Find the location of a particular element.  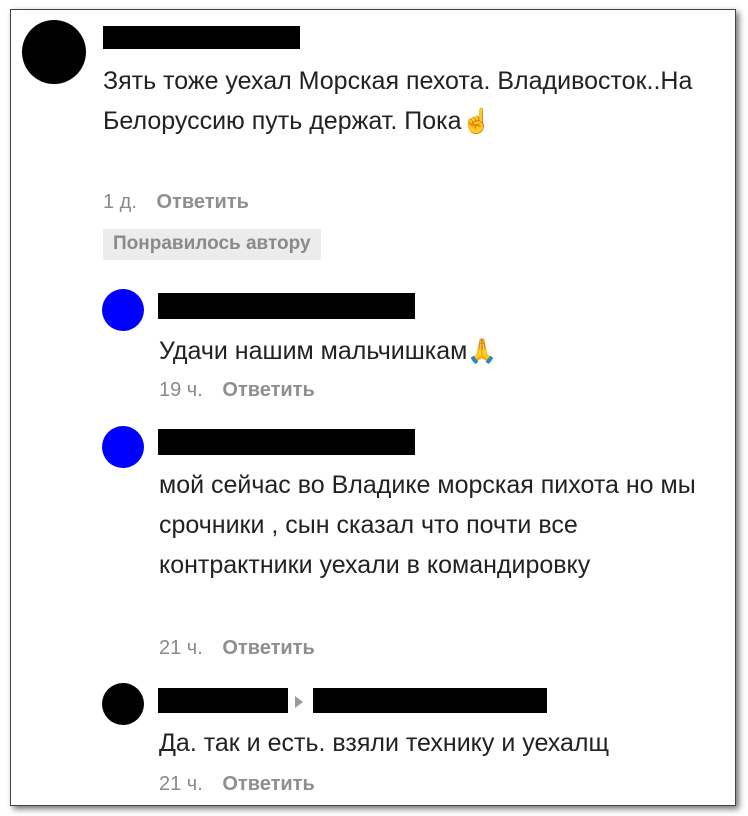

comment-meta: 1 д. Ответить is located at coordinates (176, 202).